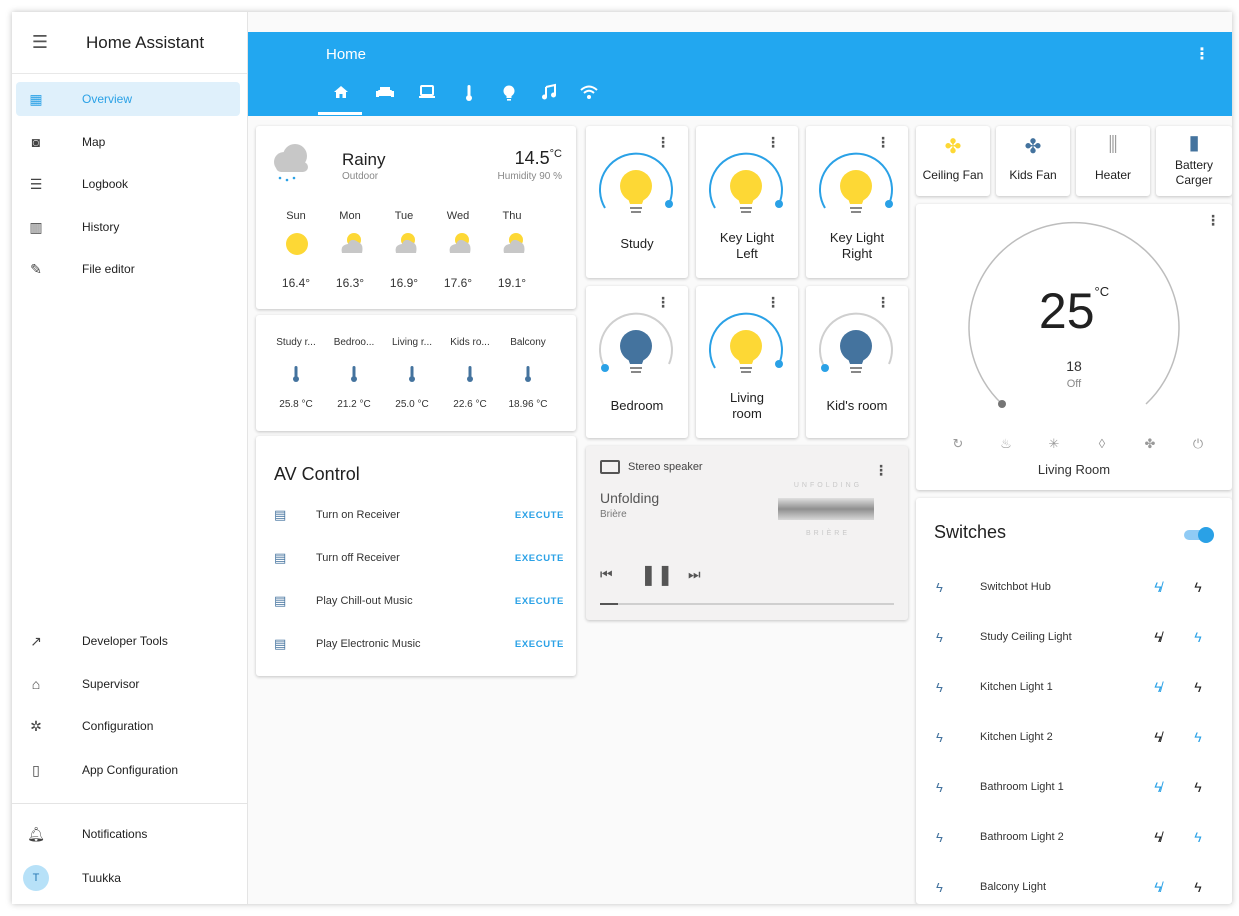 The width and height of the screenshot is (1239, 916). What do you see at coordinates (857, 405) in the screenshot?
I see `light-name-line: Kid's room` at bounding box center [857, 405].